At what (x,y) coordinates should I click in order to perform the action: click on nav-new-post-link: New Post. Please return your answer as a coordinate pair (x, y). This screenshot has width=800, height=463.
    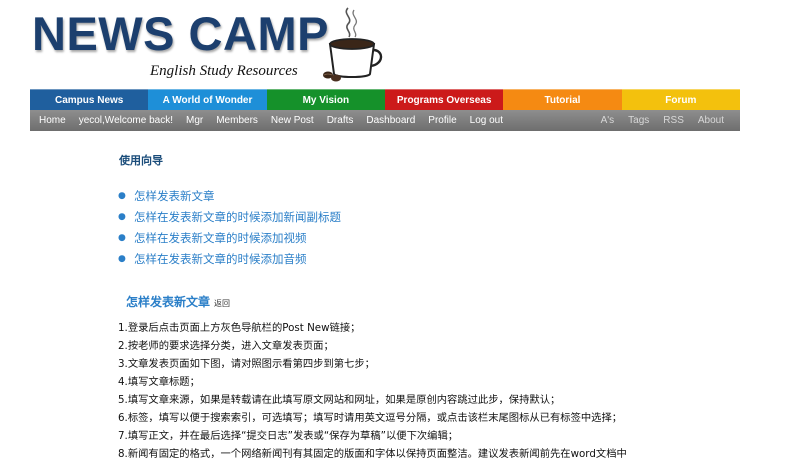
    Looking at the image, I should click on (292, 120).